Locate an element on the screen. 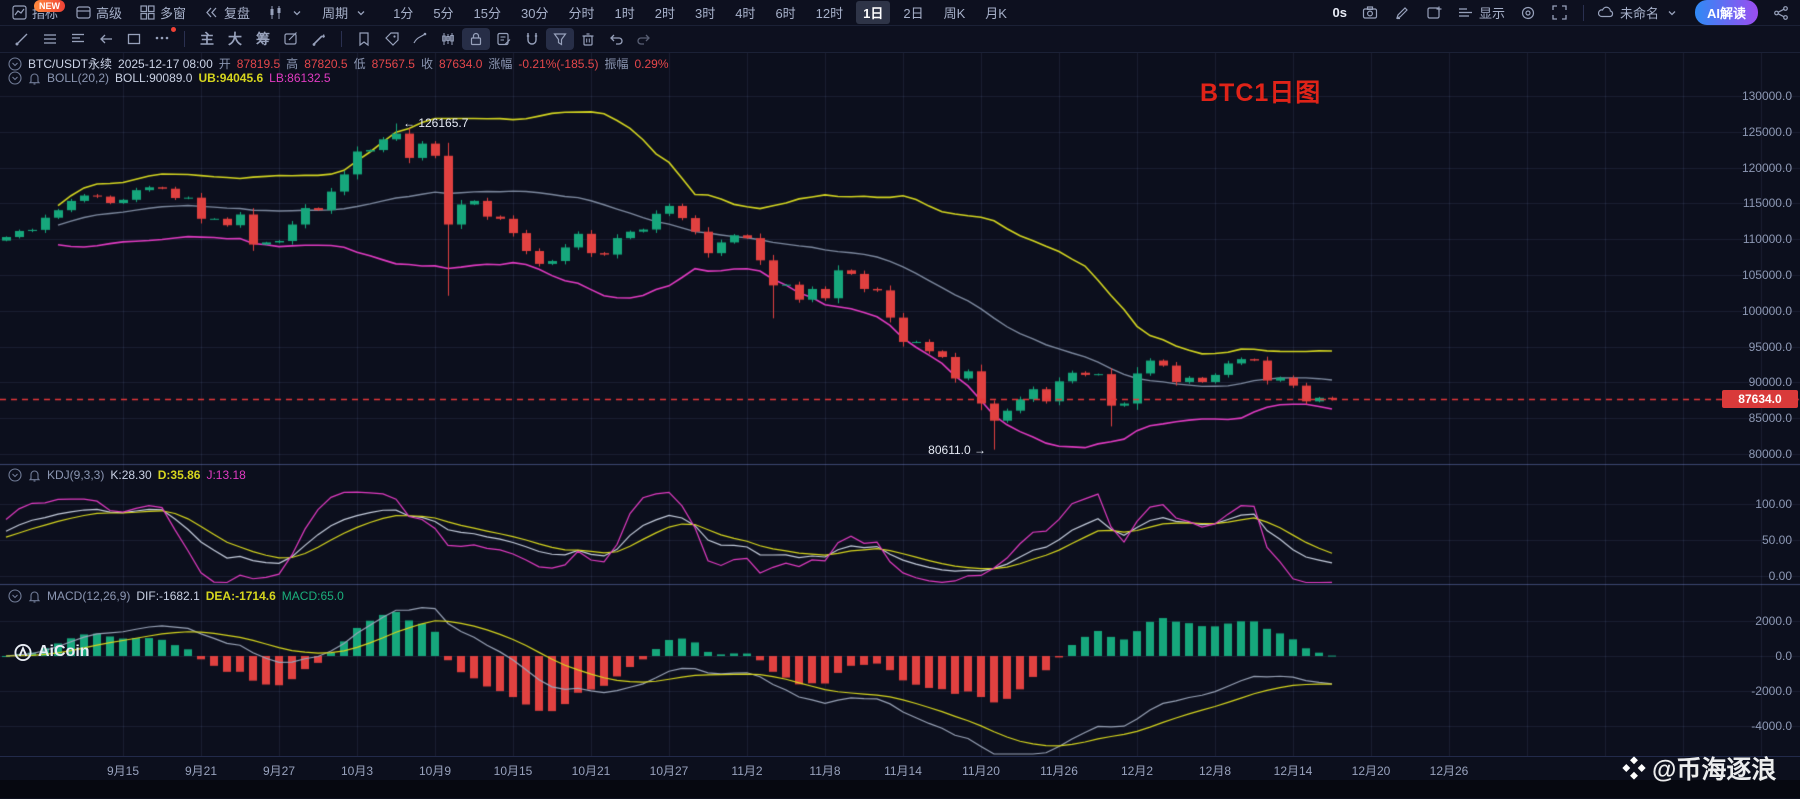 The image size is (1800, 799). bottom-strip is located at coordinates (900, 789).